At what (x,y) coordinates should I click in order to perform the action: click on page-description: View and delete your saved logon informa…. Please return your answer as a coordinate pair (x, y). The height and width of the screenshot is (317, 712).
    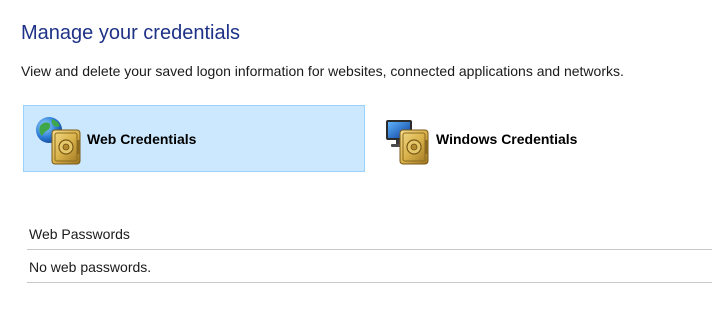
    Looking at the image, I should click on (322, 71).